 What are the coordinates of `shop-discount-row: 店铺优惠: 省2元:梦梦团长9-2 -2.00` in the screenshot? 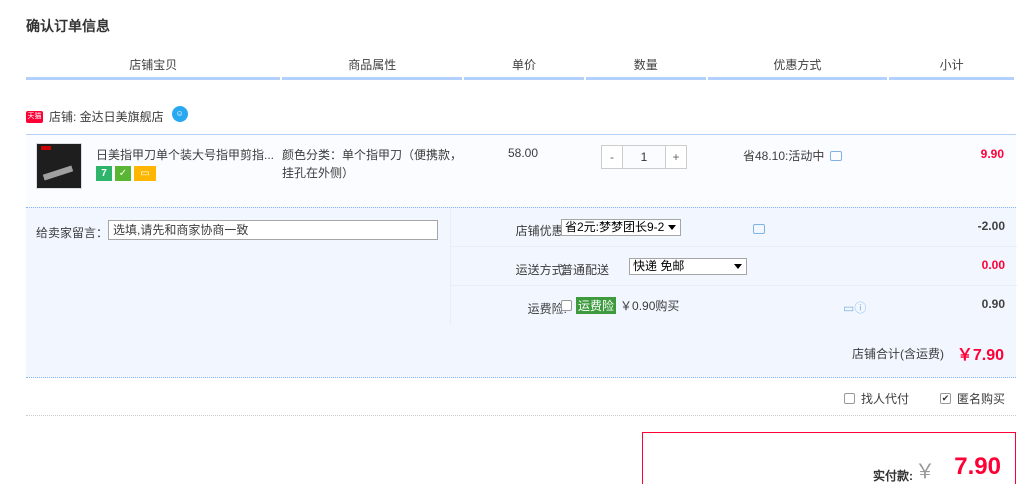 It's located at (734, 227).